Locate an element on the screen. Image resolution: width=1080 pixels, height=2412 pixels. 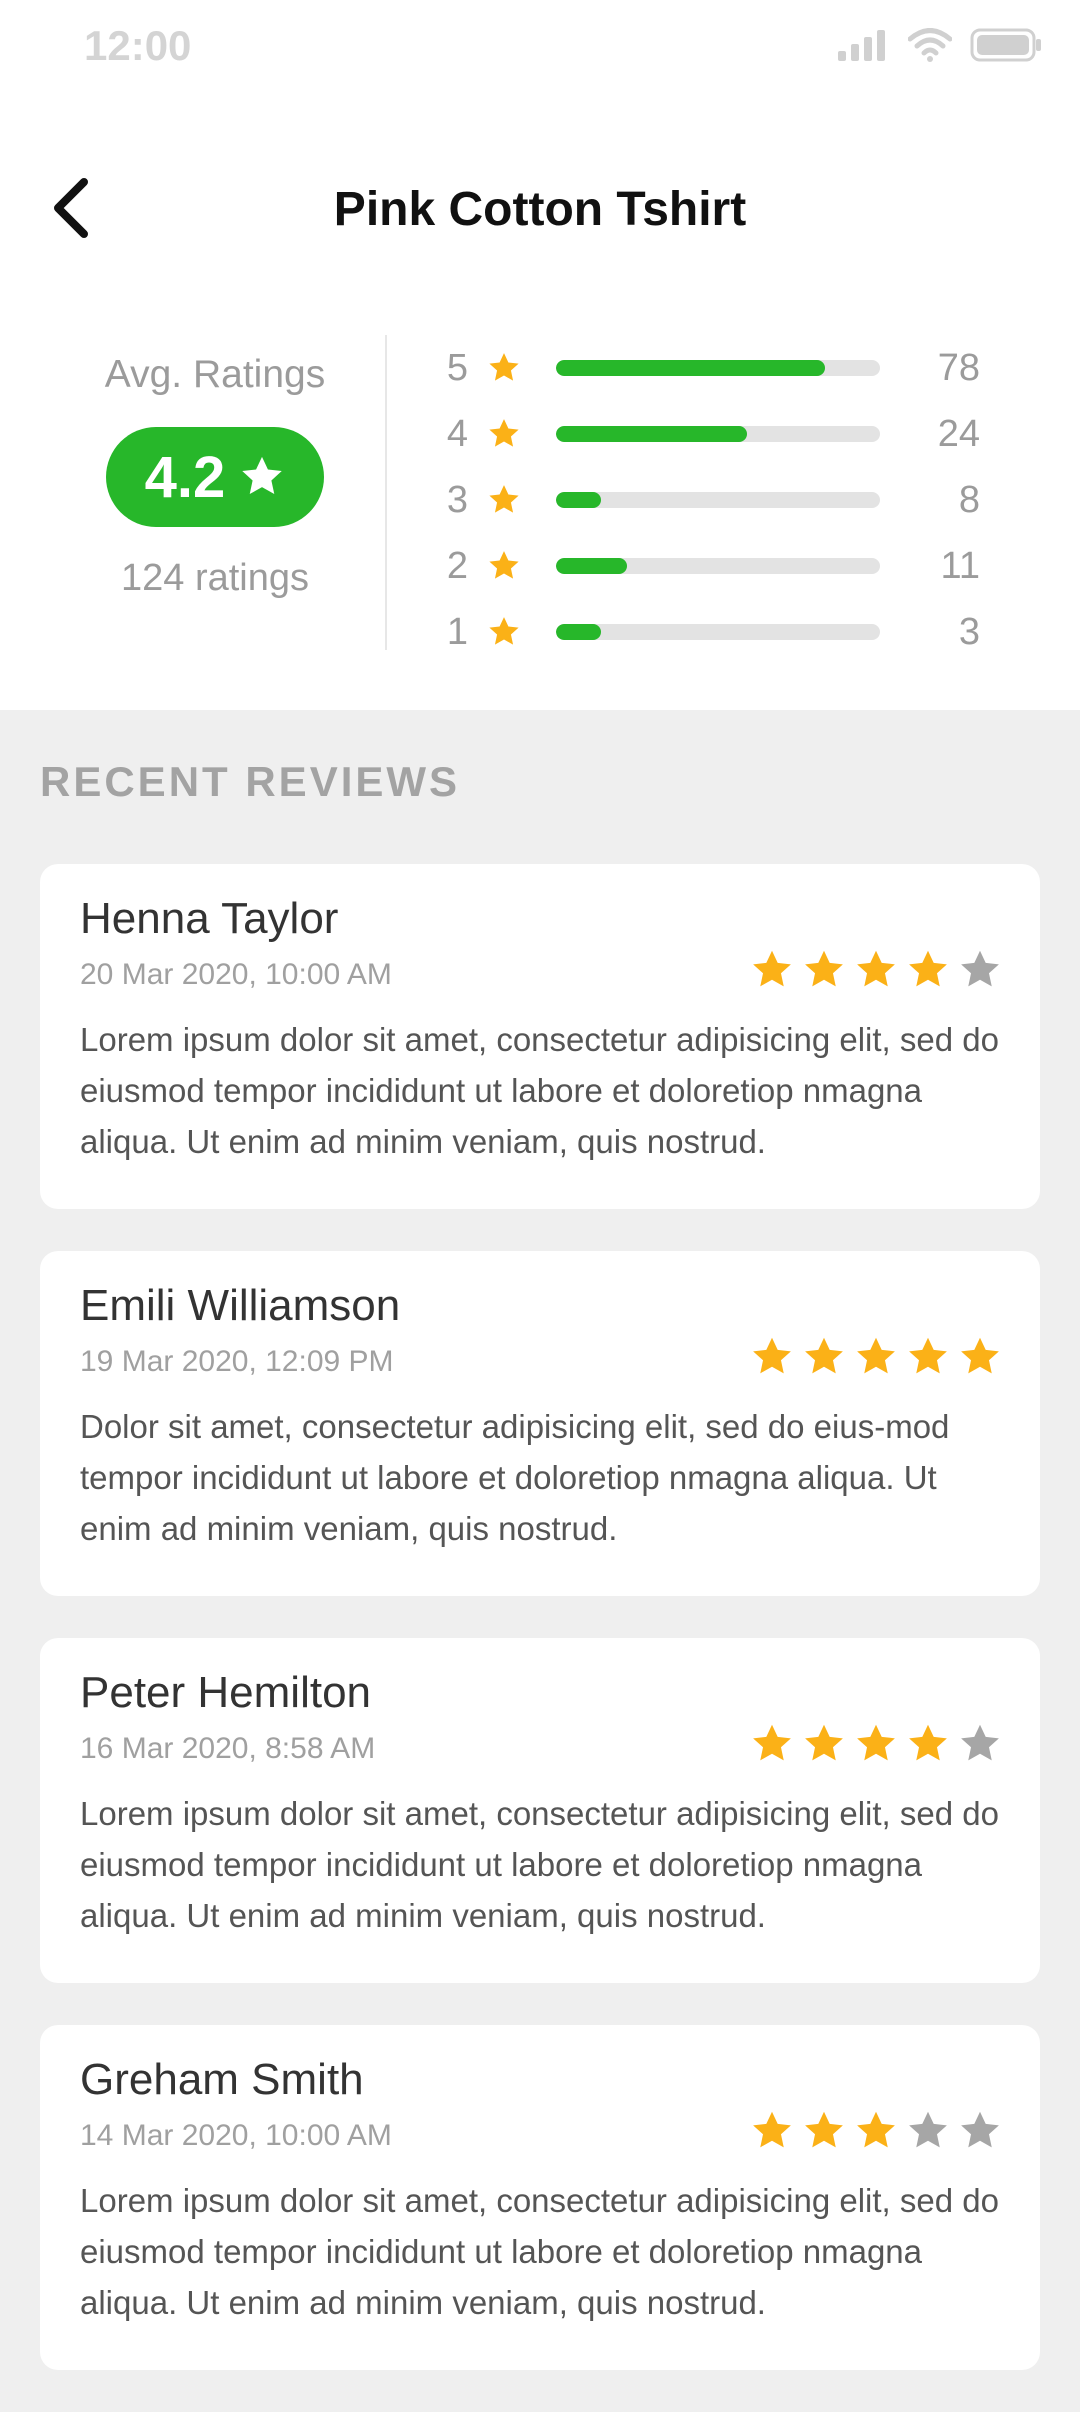
rating-bar-row: 5 78 is located at coordinates (720, 368).